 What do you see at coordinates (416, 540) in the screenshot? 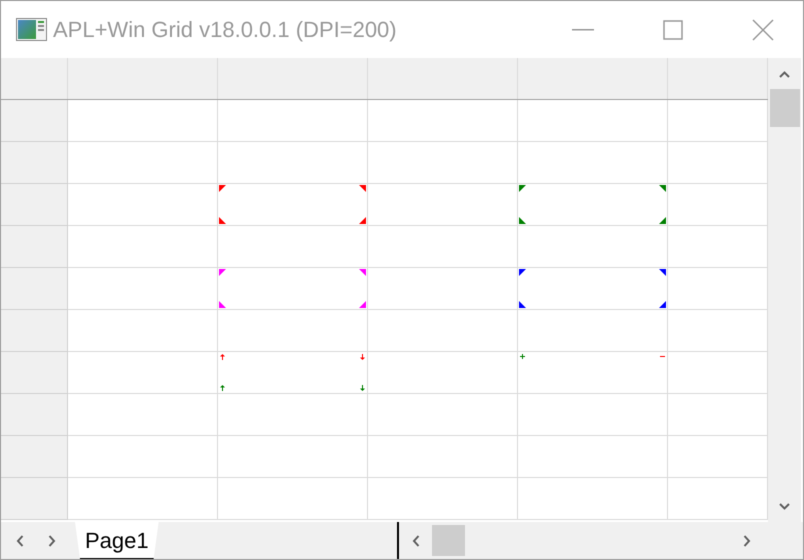
I see `scroll-left-icon` at bounding box center [416, 540].